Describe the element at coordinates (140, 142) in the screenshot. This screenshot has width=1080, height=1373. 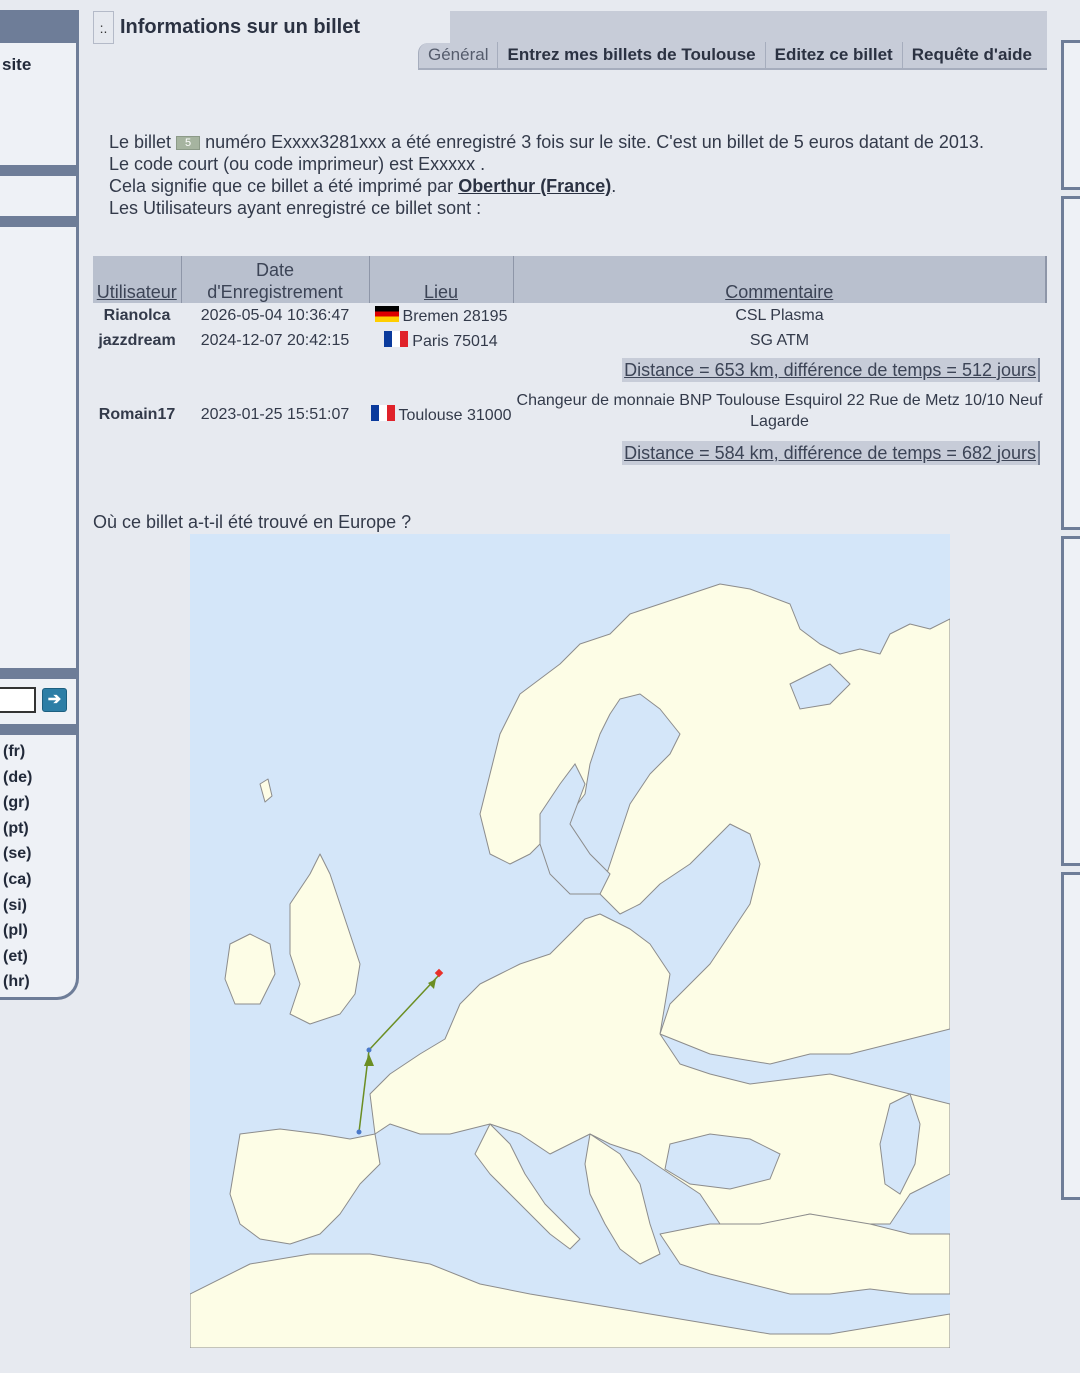
I see `info-line-1-prefix: Le billet` at that location.